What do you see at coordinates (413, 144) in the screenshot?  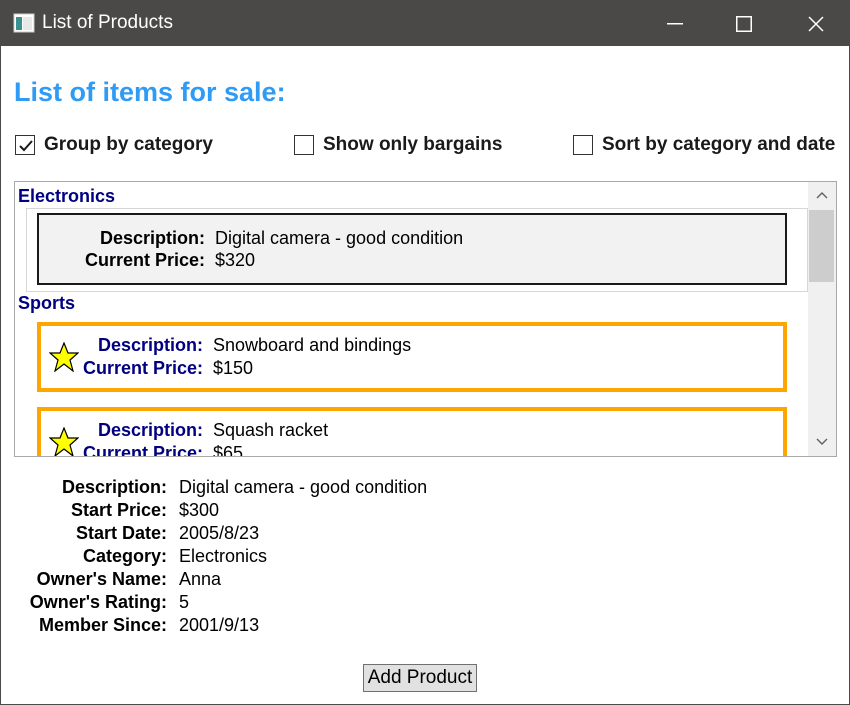 I see `checkbox-label: Show only bargains` at bounding box center [413, 144].